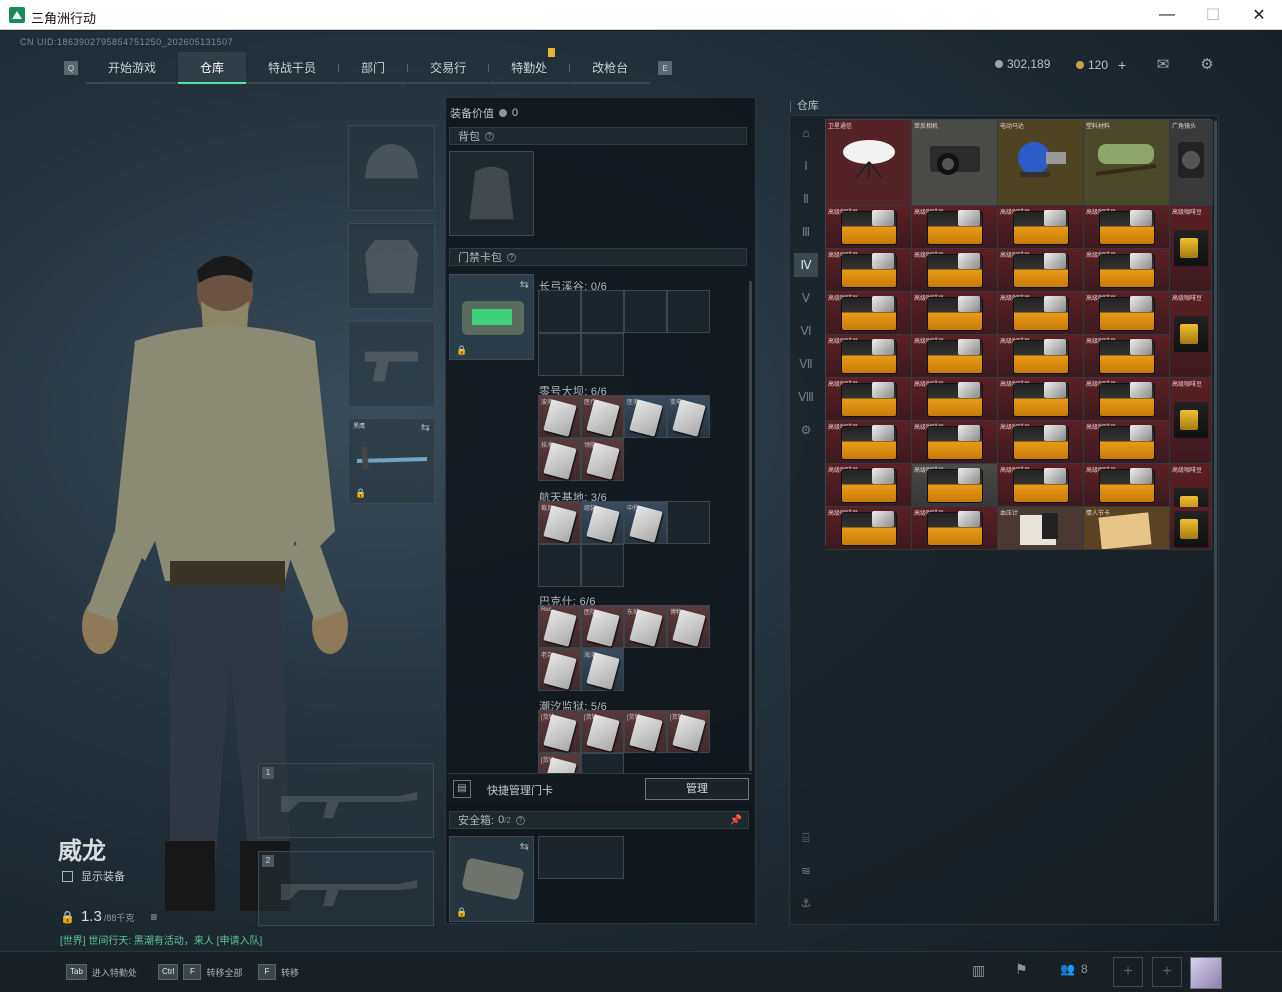  I want to click on stash-scrollbar, so click(1215, 521).